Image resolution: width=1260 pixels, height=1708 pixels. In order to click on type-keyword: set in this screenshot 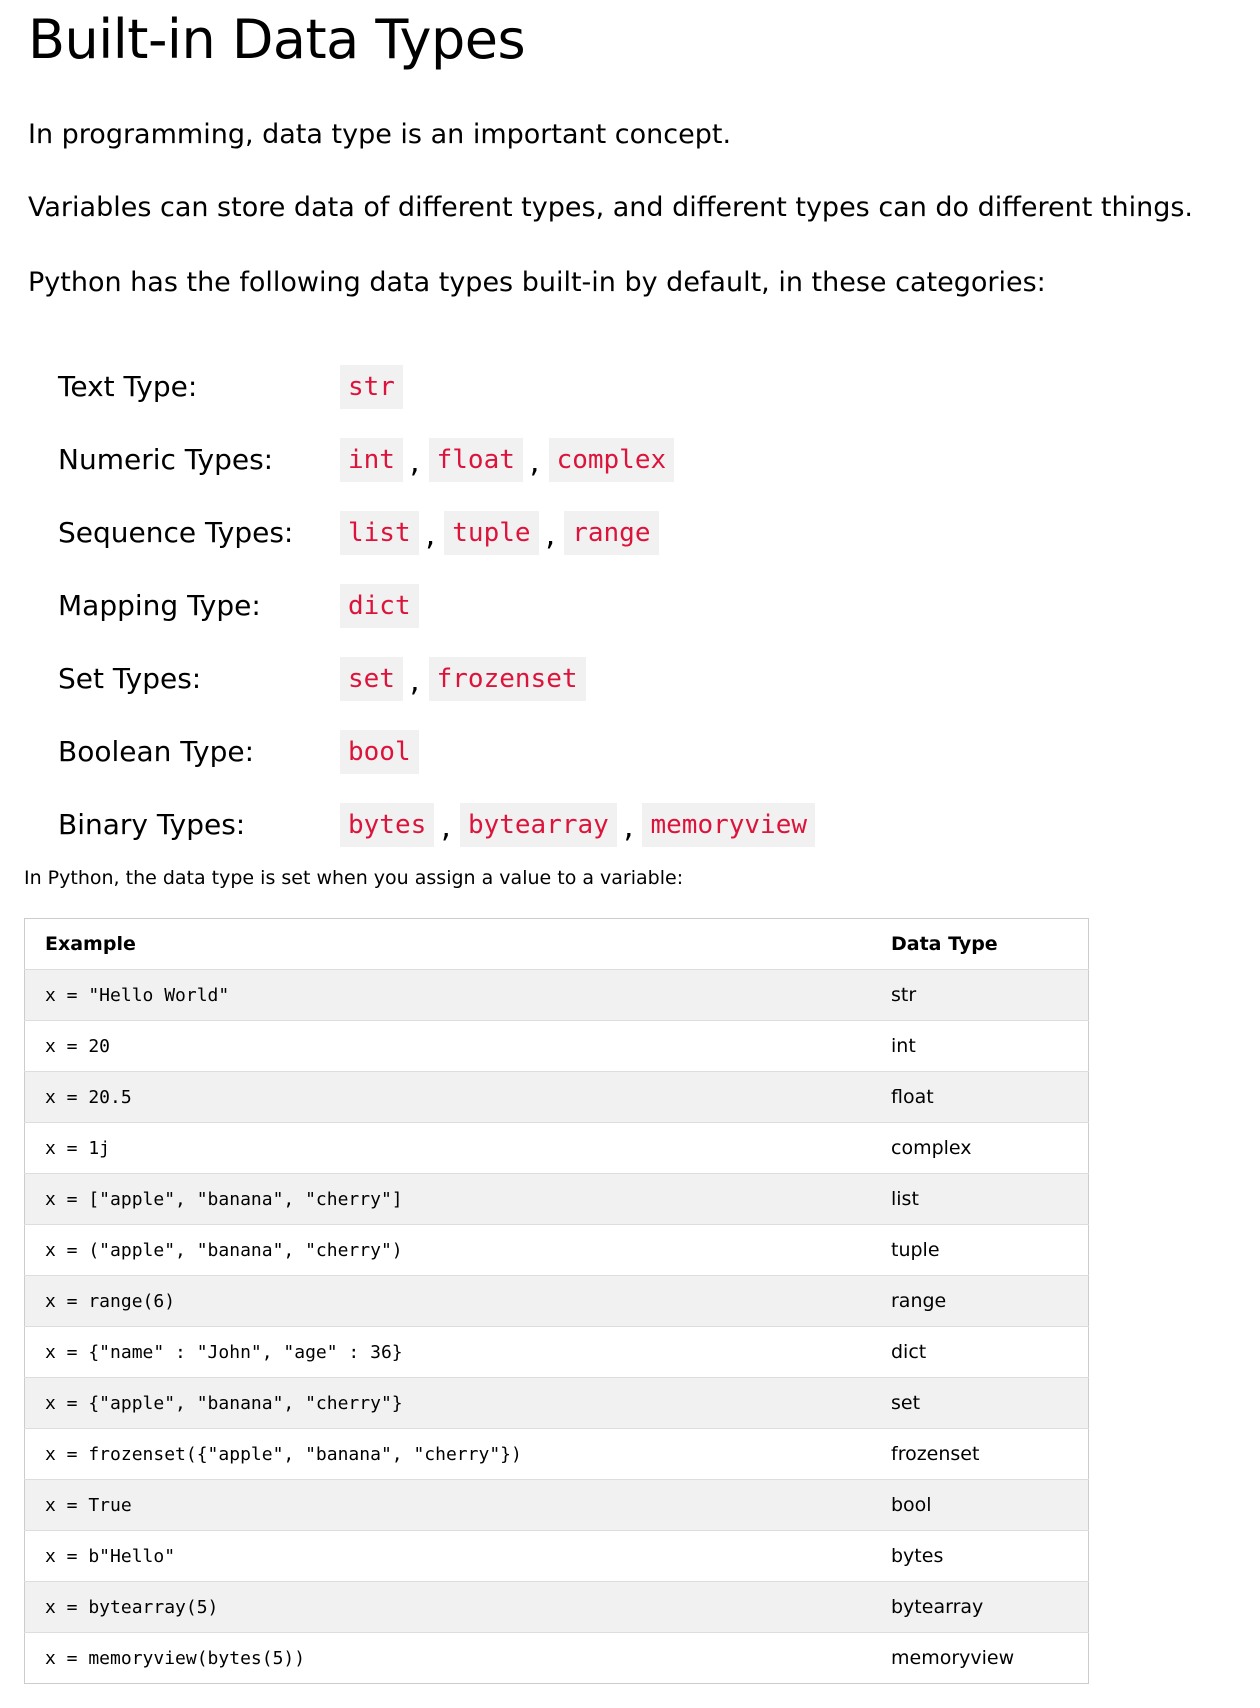, I will do `click(371, 678)`.